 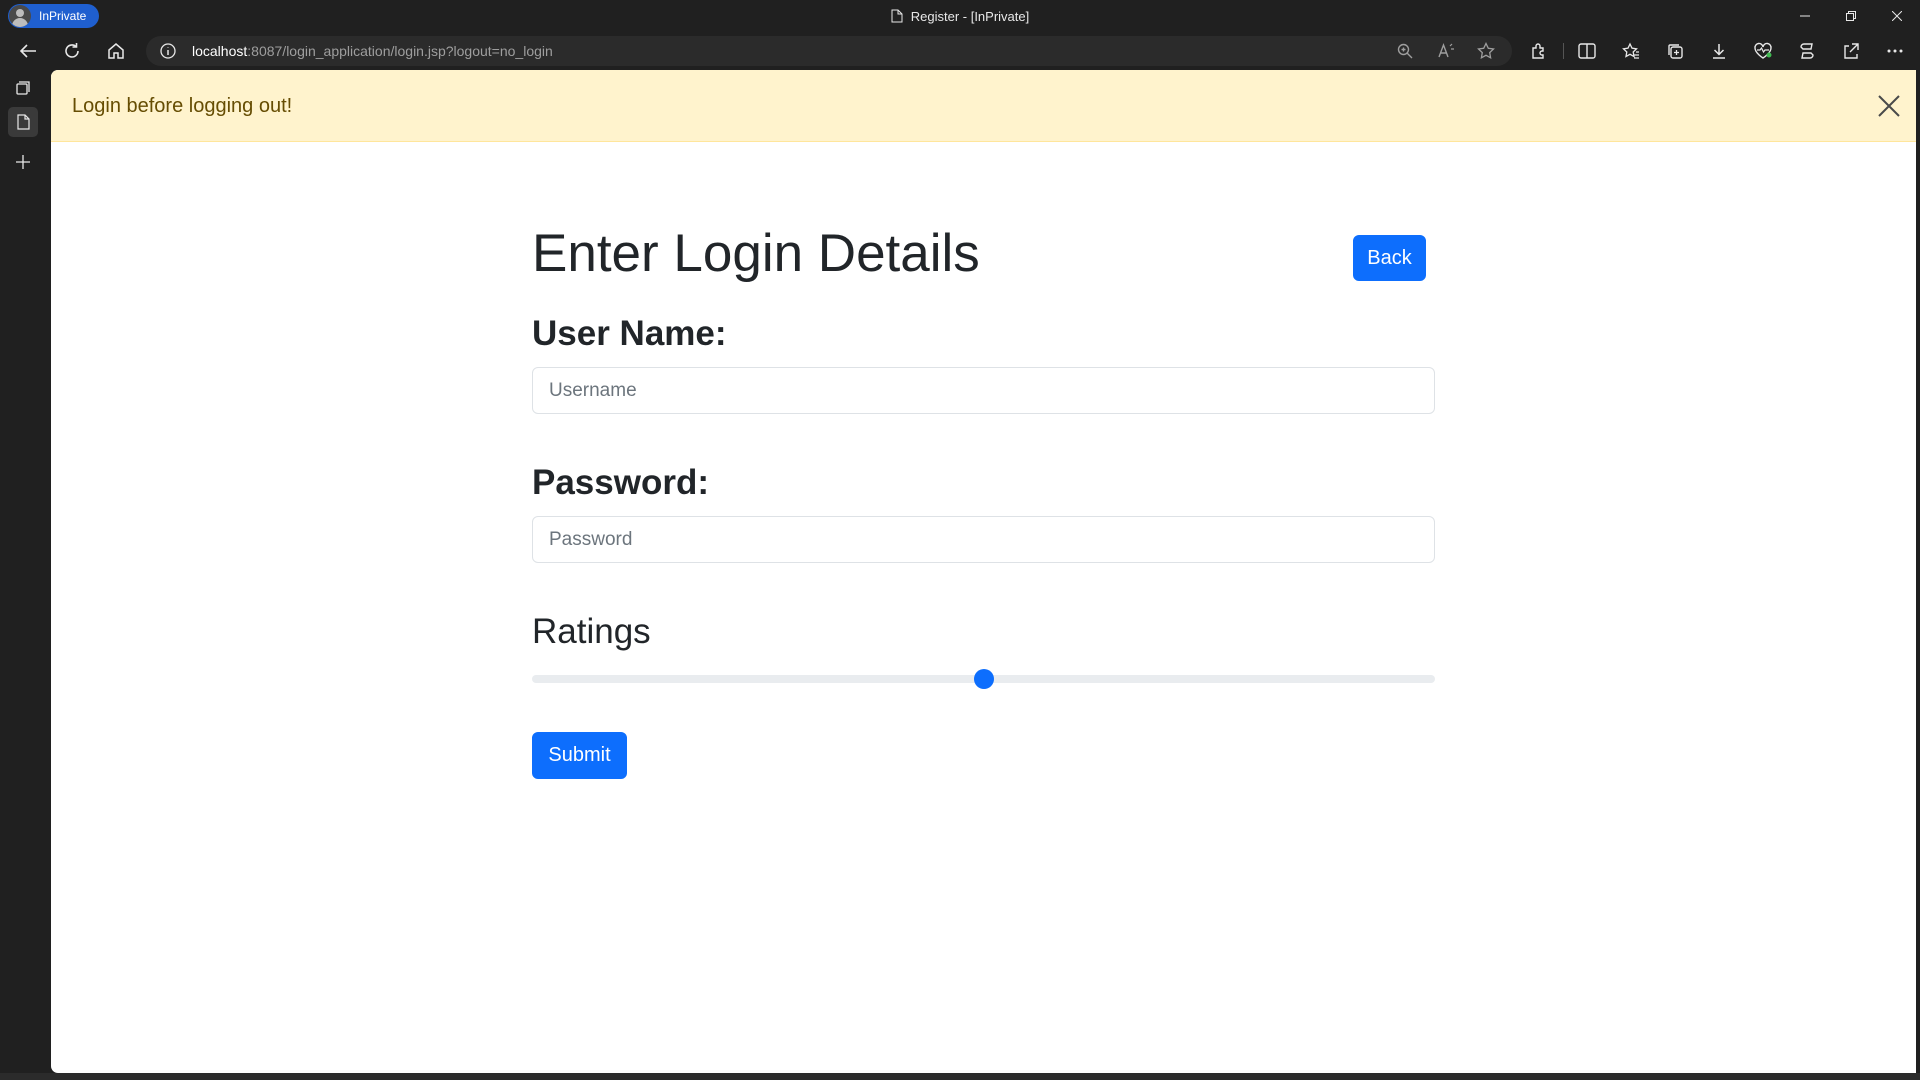 I want to click on inprivate-profile-button: InPrivate, so click(x=53, y=16).